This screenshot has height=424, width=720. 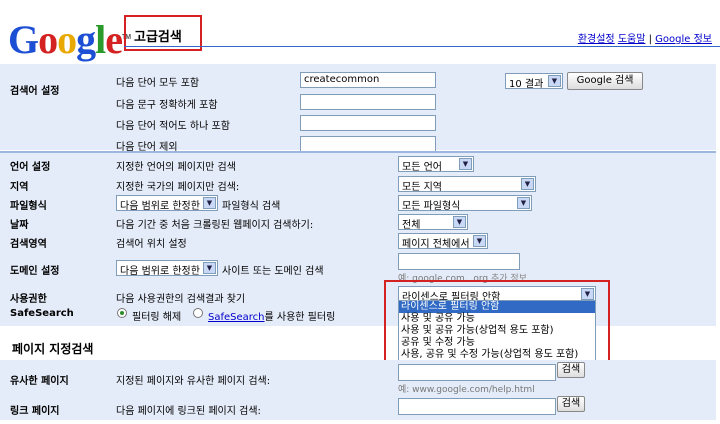 What do you see at coordinates (571, 404) in the screenshot?
I see `link-search-button: 검색` at bounding box center [571, 404].